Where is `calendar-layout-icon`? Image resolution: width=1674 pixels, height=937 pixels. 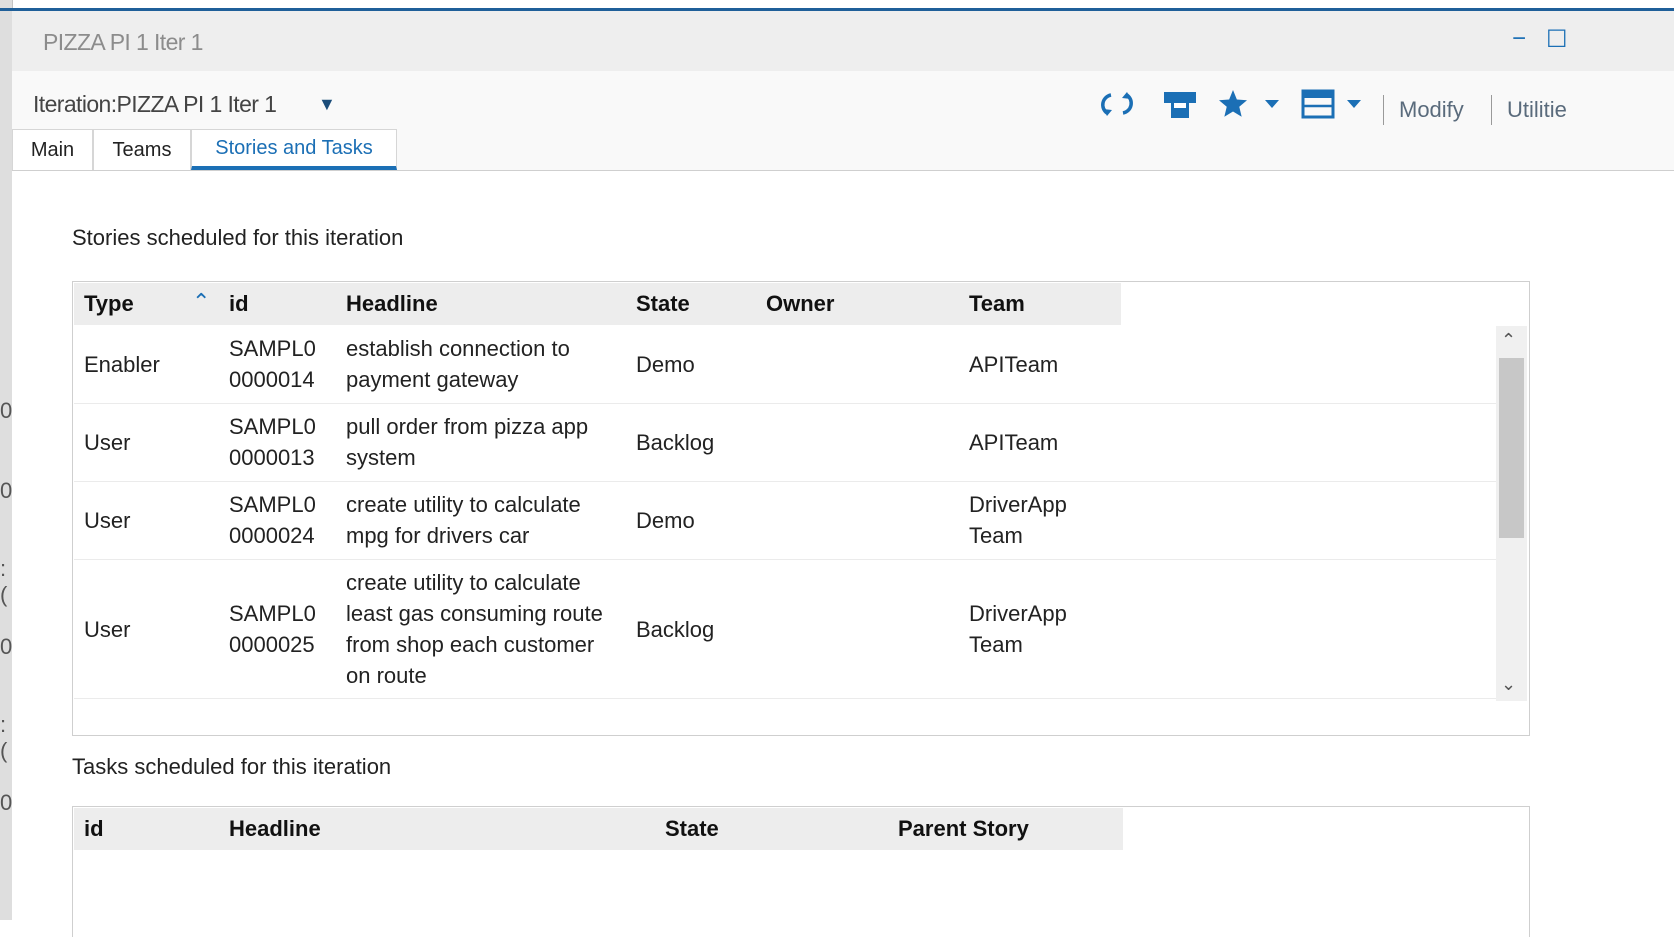
calendar-layout-icon is located at coordinates (1318, 104).